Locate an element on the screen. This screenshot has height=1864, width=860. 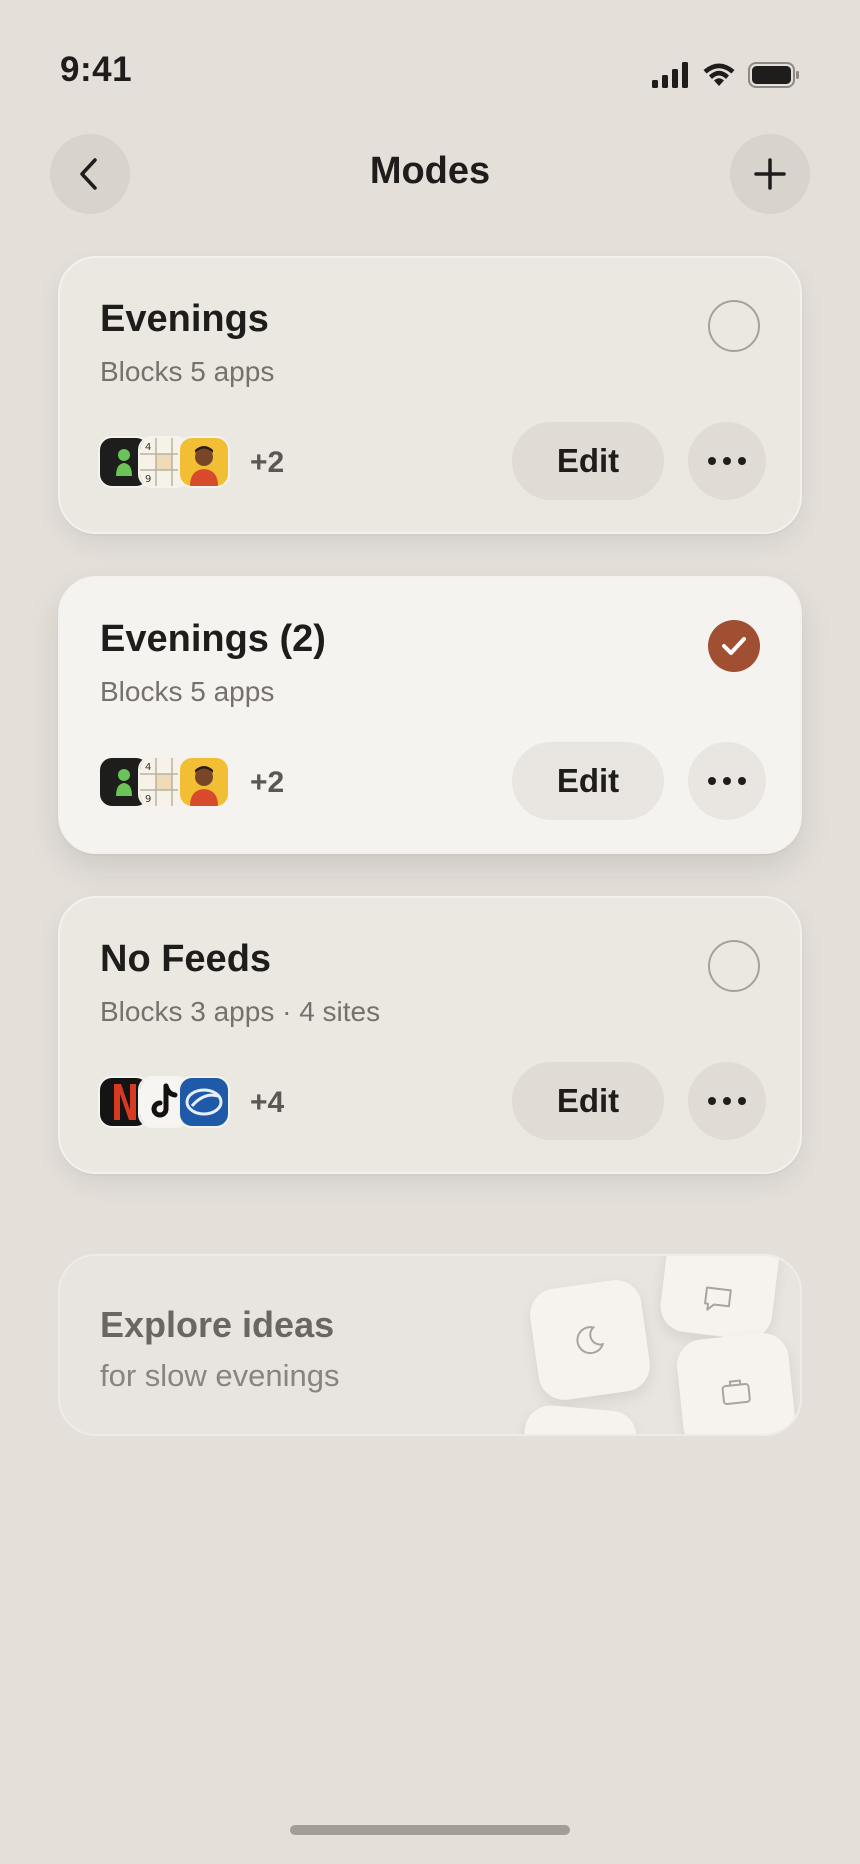
briefcase-icon is located at coordinates (736, 1392).